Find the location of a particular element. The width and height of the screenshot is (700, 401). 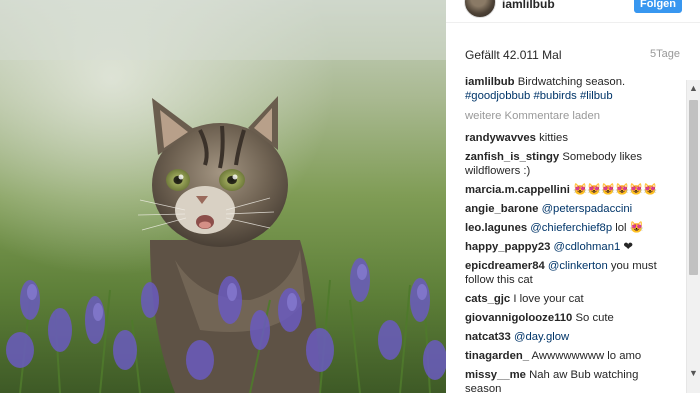

comment-item: tinagarden_ Awwwwwwww lo amo is located at coordinates (571, 356).